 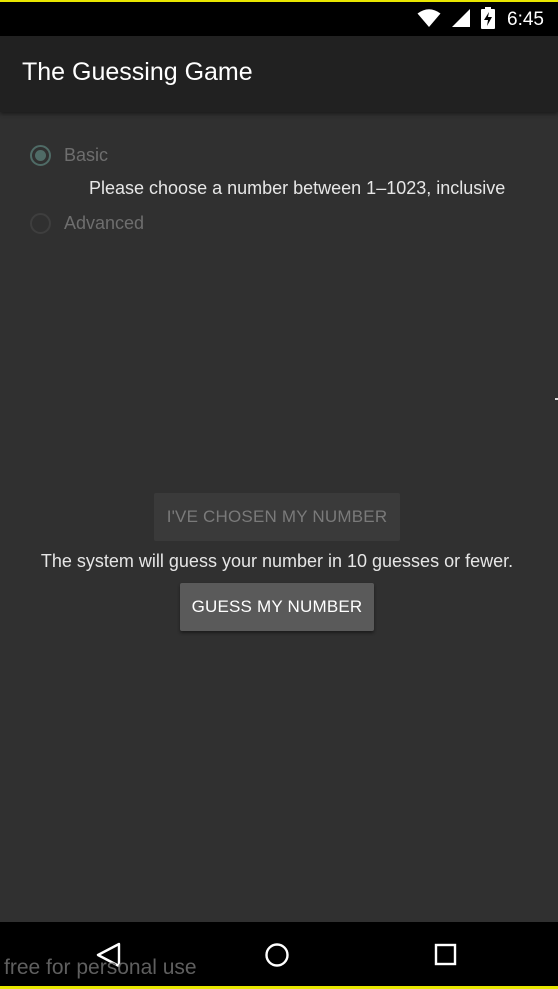 What do you see at coordinates (480, 20) in the screenshot?
I see `status-icons: 6:45` at bounding box center [480, 20].